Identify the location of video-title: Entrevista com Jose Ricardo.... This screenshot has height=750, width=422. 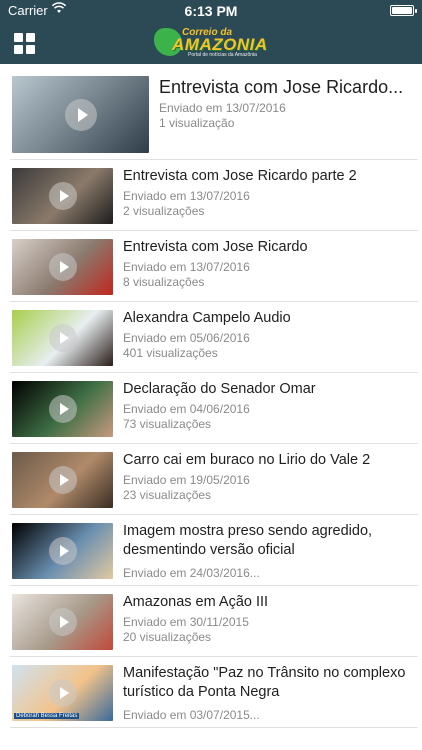
(281, 87).